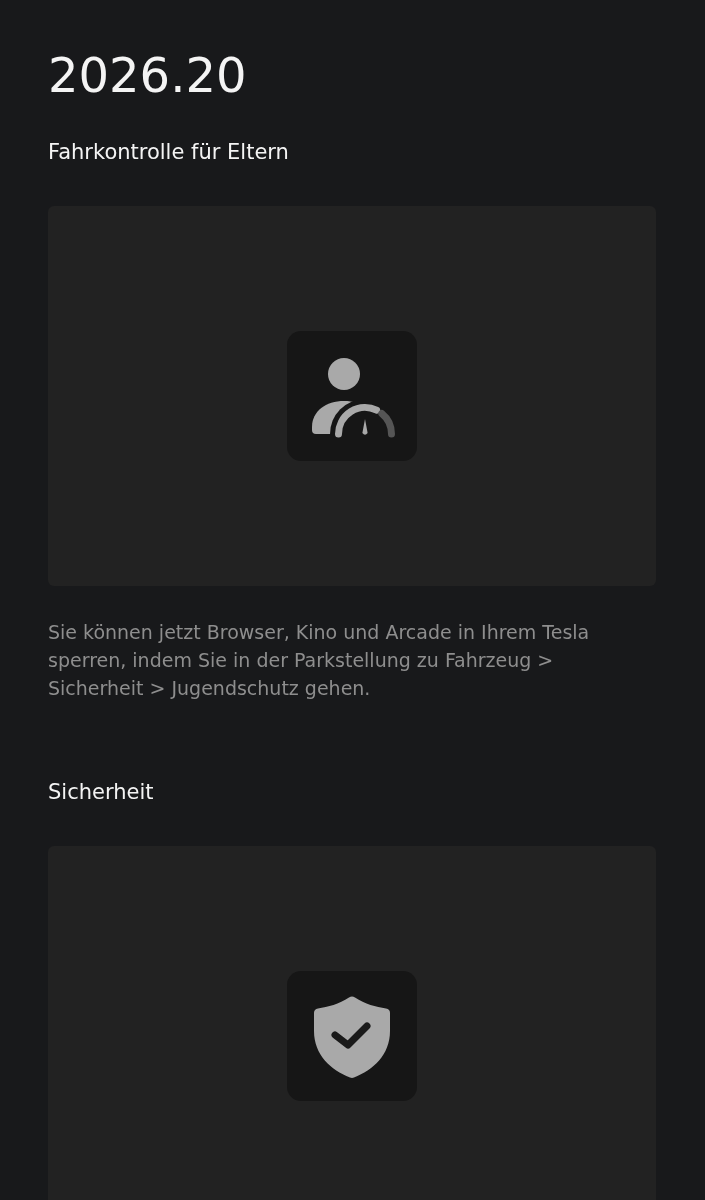 The image size is (705, 1200). What do you see at coordinates (148, 75) in the screenshot?
I see `version-title: 2026.20` at bounding box center [148, 75].